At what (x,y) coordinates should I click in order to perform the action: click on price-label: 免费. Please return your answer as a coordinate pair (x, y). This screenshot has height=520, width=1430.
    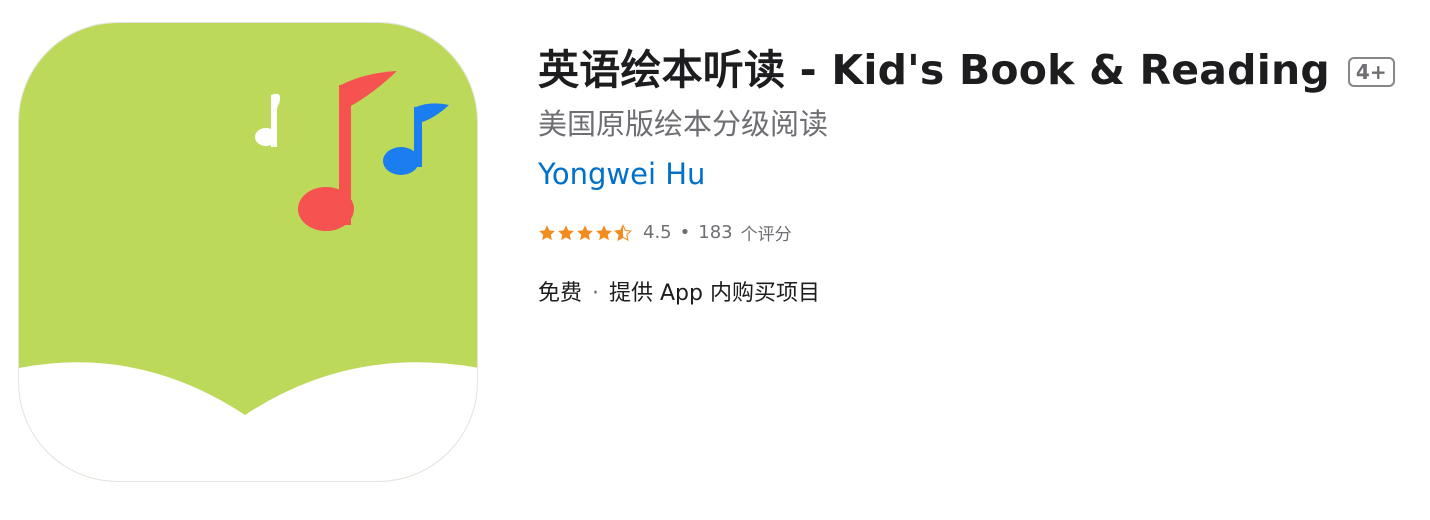
    Looking at the image, I should click on (560, 293).